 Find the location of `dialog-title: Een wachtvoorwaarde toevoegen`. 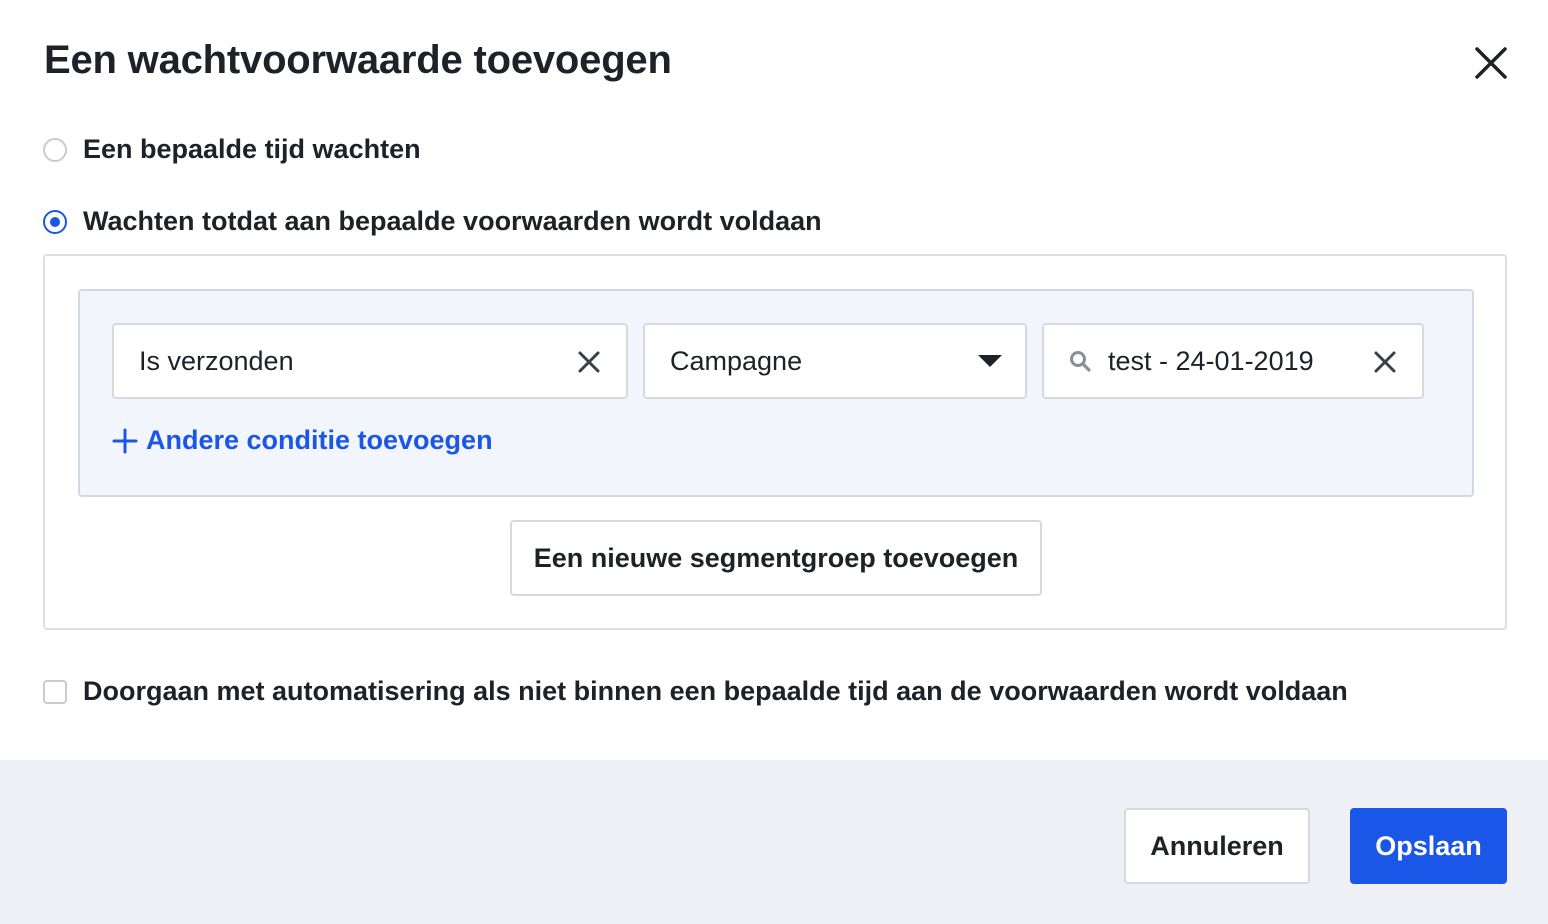

dialog-title: Een wachtvoorwaarde toevoegen is located at coordinates (358, 60).